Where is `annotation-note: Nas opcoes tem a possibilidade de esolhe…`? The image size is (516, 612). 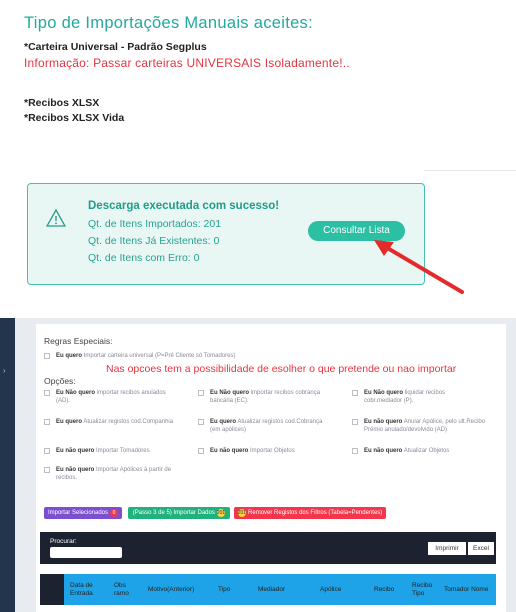
annotation-note: Nas opcoes tem a possibilidade de esolhe… is located at coordinates (281, 369).